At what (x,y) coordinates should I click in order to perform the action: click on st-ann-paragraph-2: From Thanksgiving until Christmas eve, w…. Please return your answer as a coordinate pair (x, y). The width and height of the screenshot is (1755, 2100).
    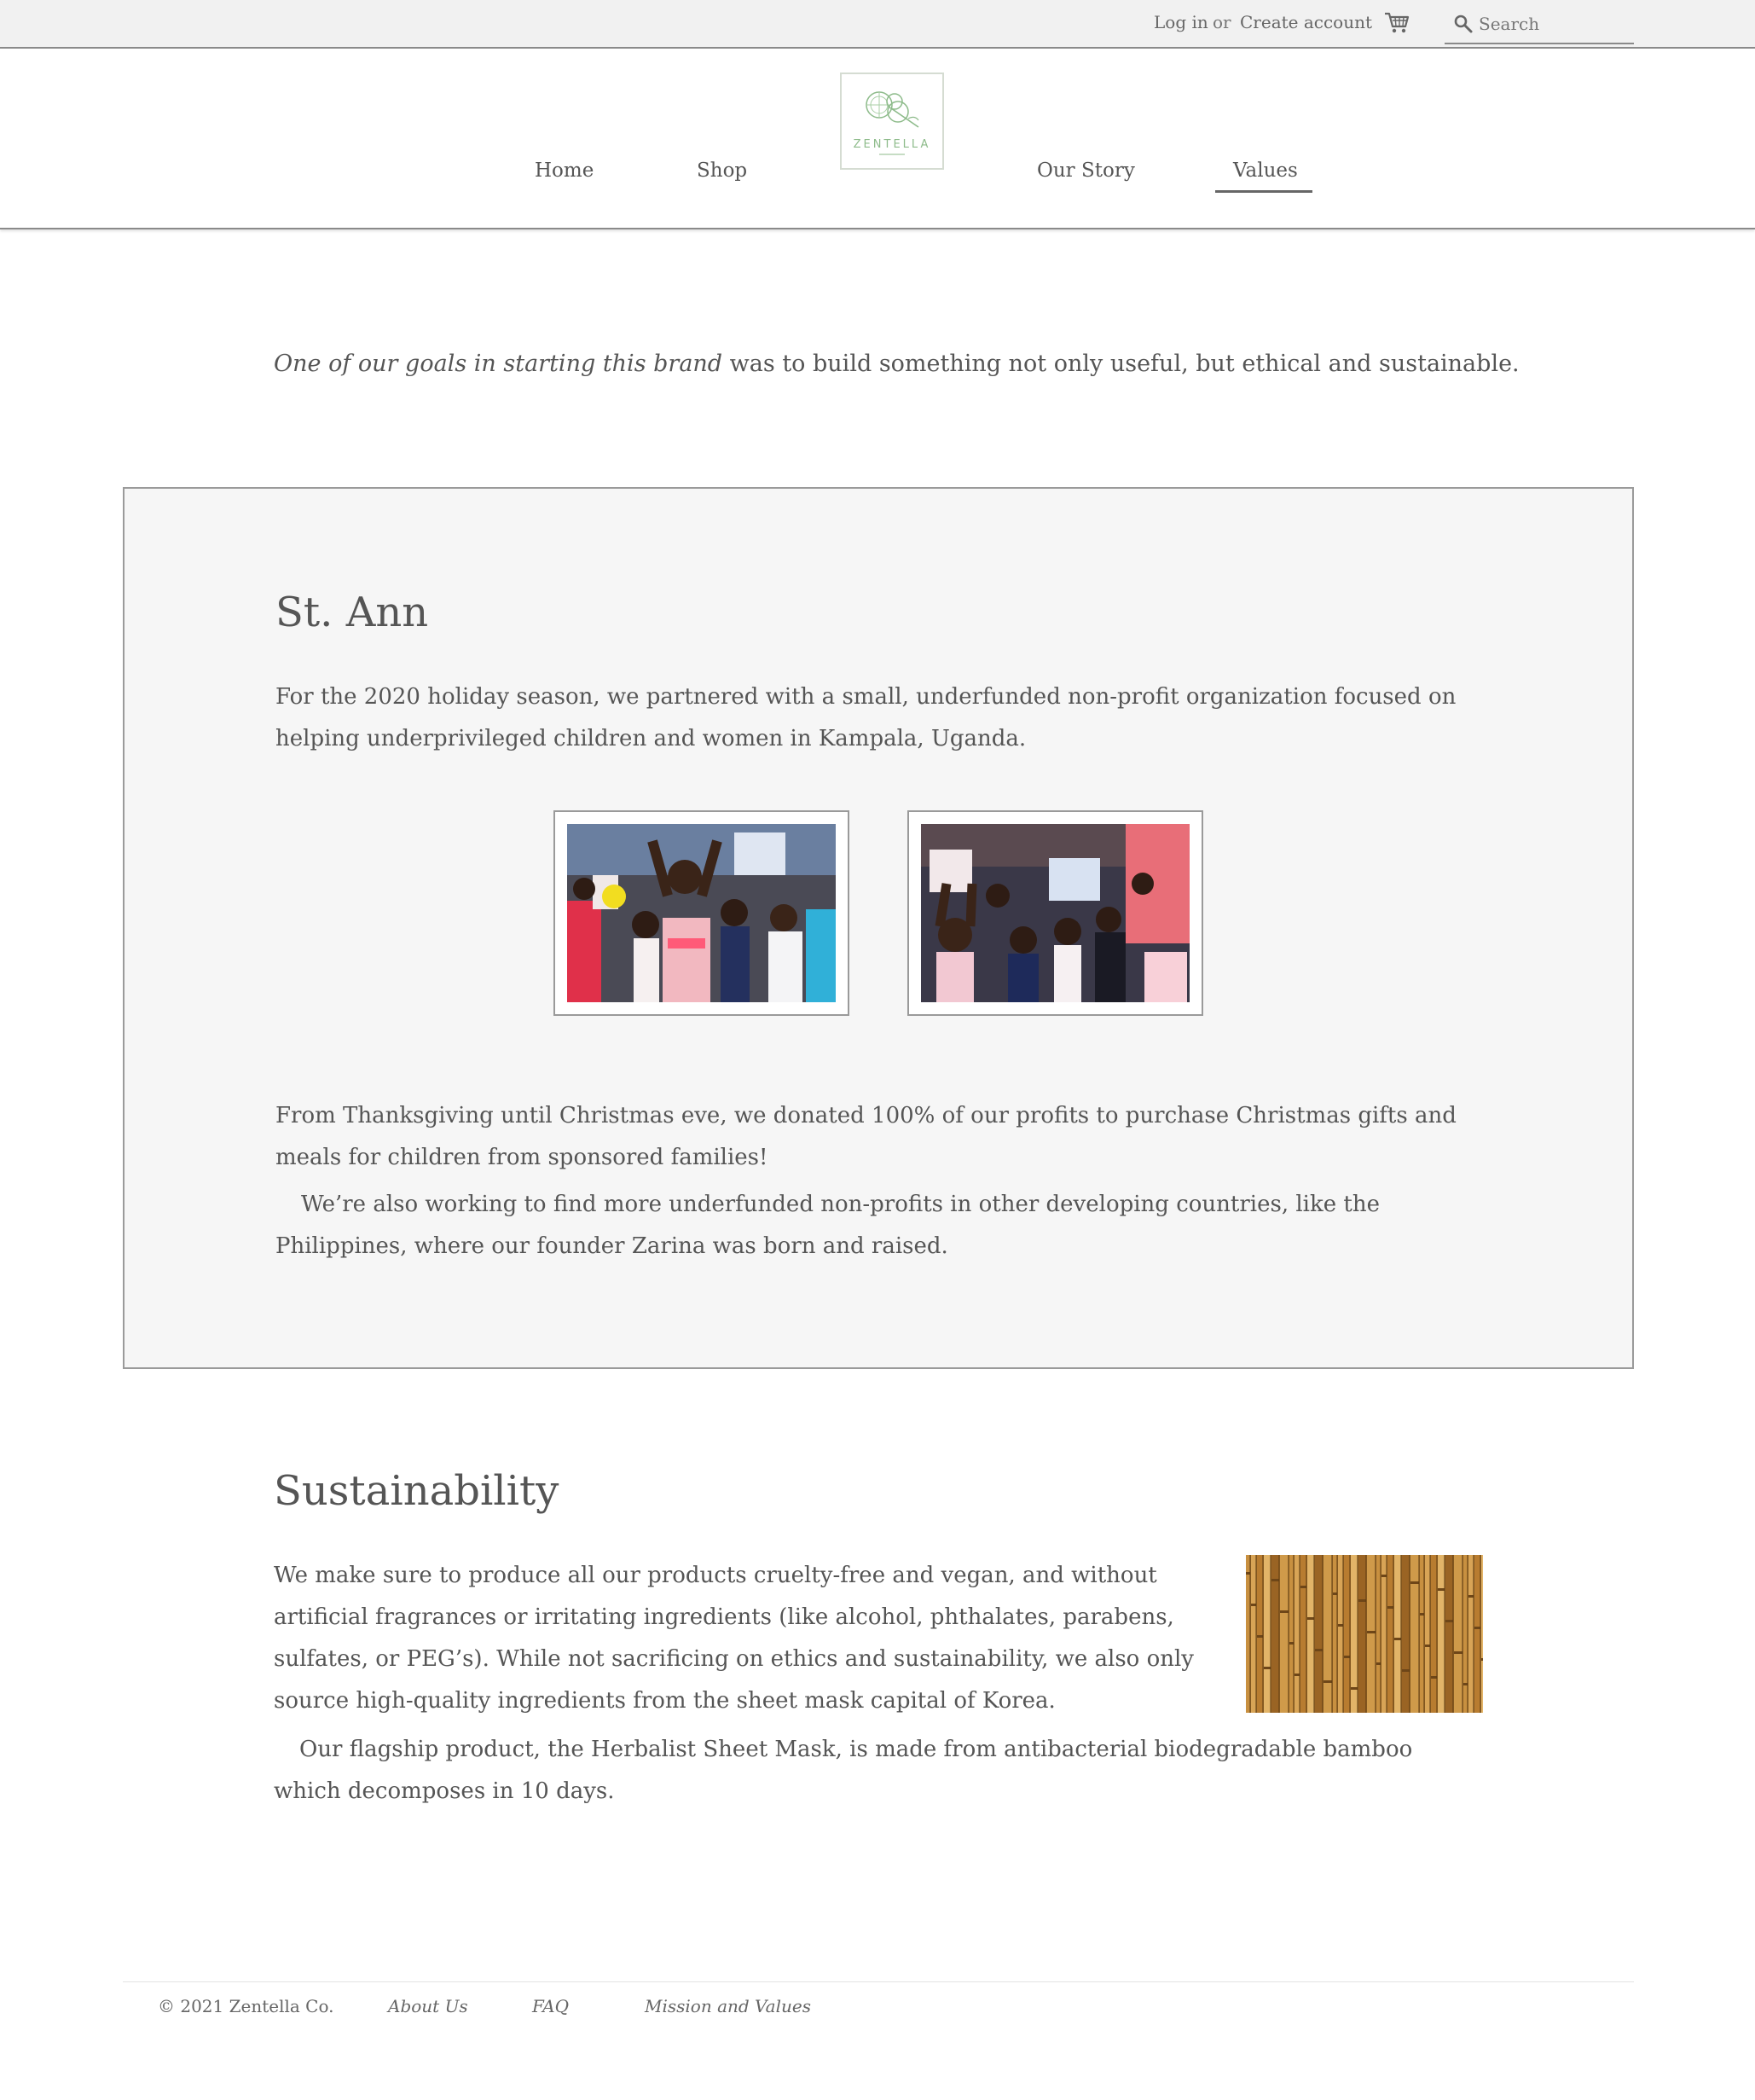
    Looking at the image, I should click on (866, 1136).